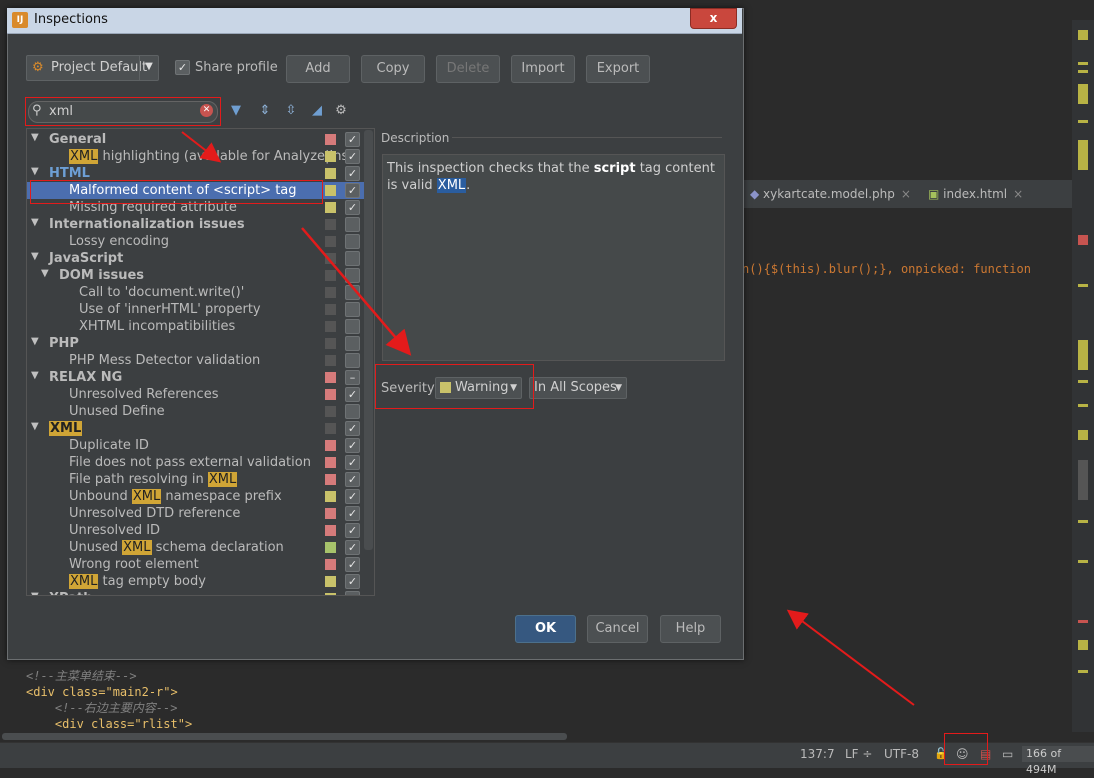  Describe the element at coordinates (201, 147) in the screenshot. I see `arrow-to-tree-item` at that location.